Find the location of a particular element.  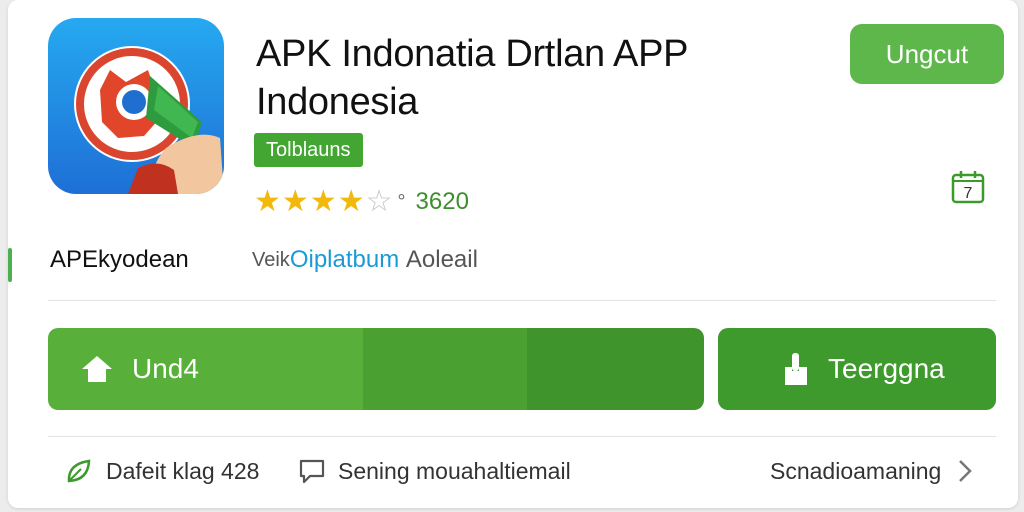

edge-indicator is located at coordinates (10, 265).